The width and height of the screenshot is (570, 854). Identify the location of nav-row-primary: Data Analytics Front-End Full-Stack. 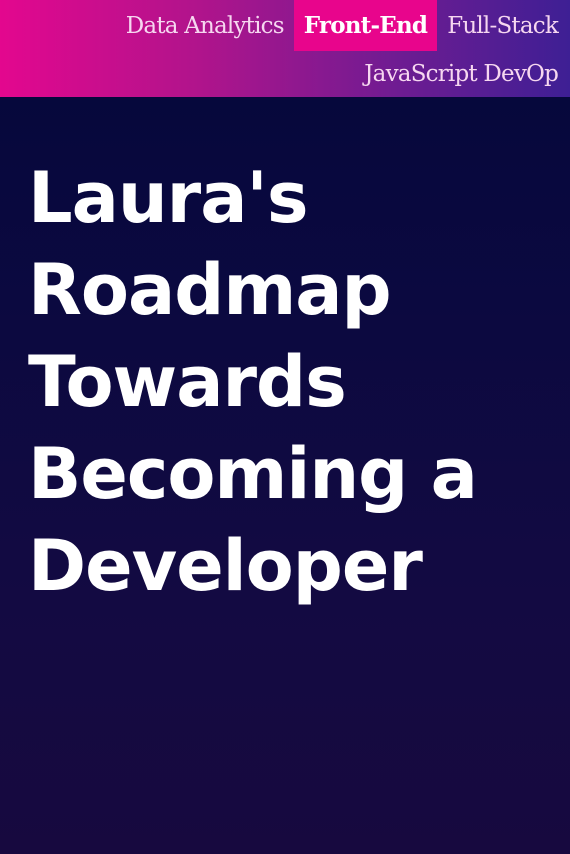
(343, 25).